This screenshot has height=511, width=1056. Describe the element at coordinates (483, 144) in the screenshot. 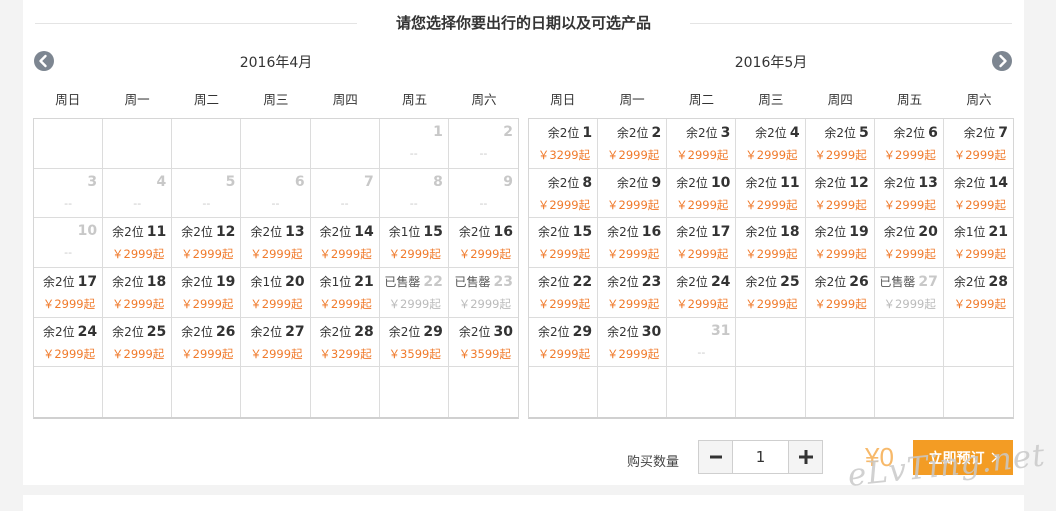

I see `calendar-day-unavailable: 2 --` at that location.